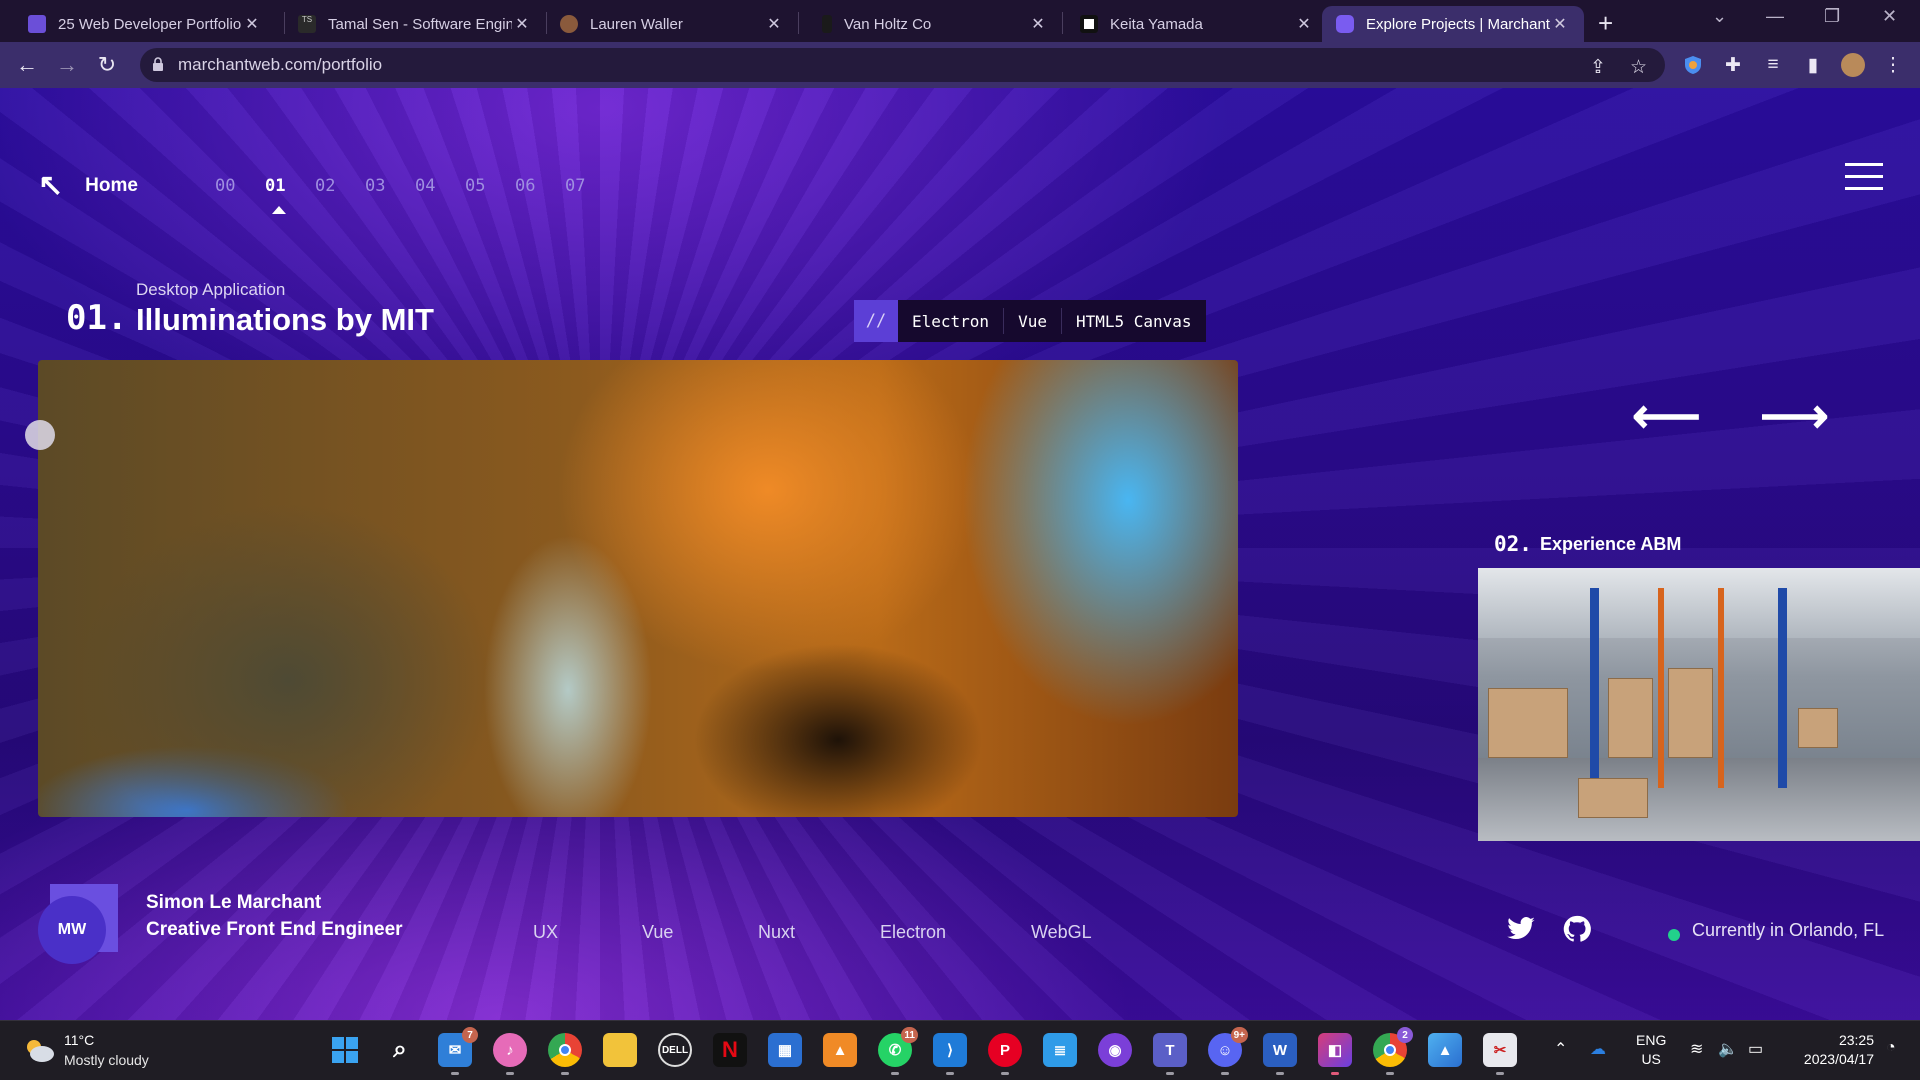 The height and width of the screenshot is (1080, 1920). Describe the element at coordinates (785, 1050) in the screenshot. I see `microsoft-store-icon: ▦` at that location.